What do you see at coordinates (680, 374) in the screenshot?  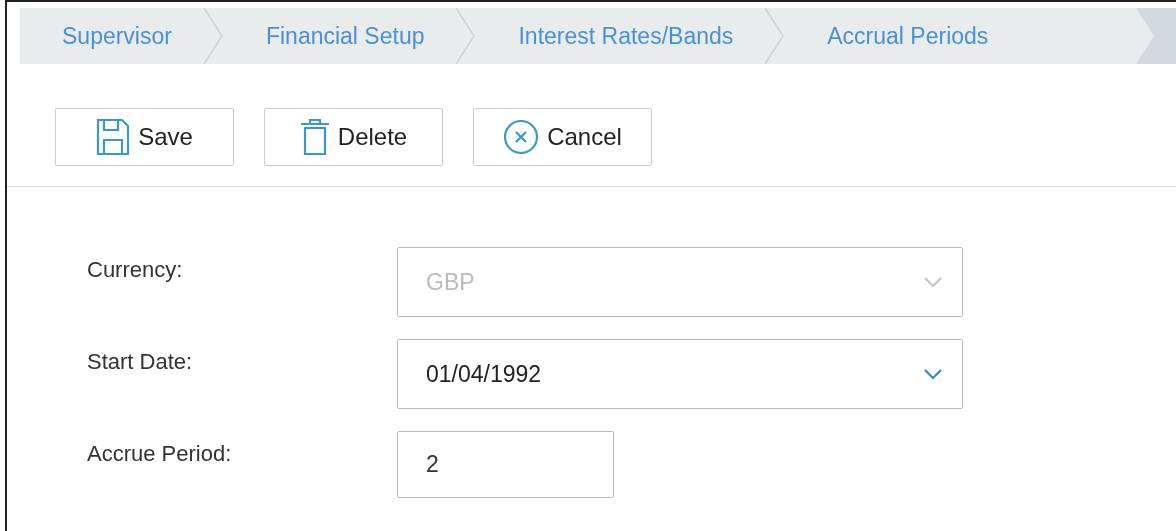 I see `dropdown-field: 01/04/1992` at bounding box center [680, 374].